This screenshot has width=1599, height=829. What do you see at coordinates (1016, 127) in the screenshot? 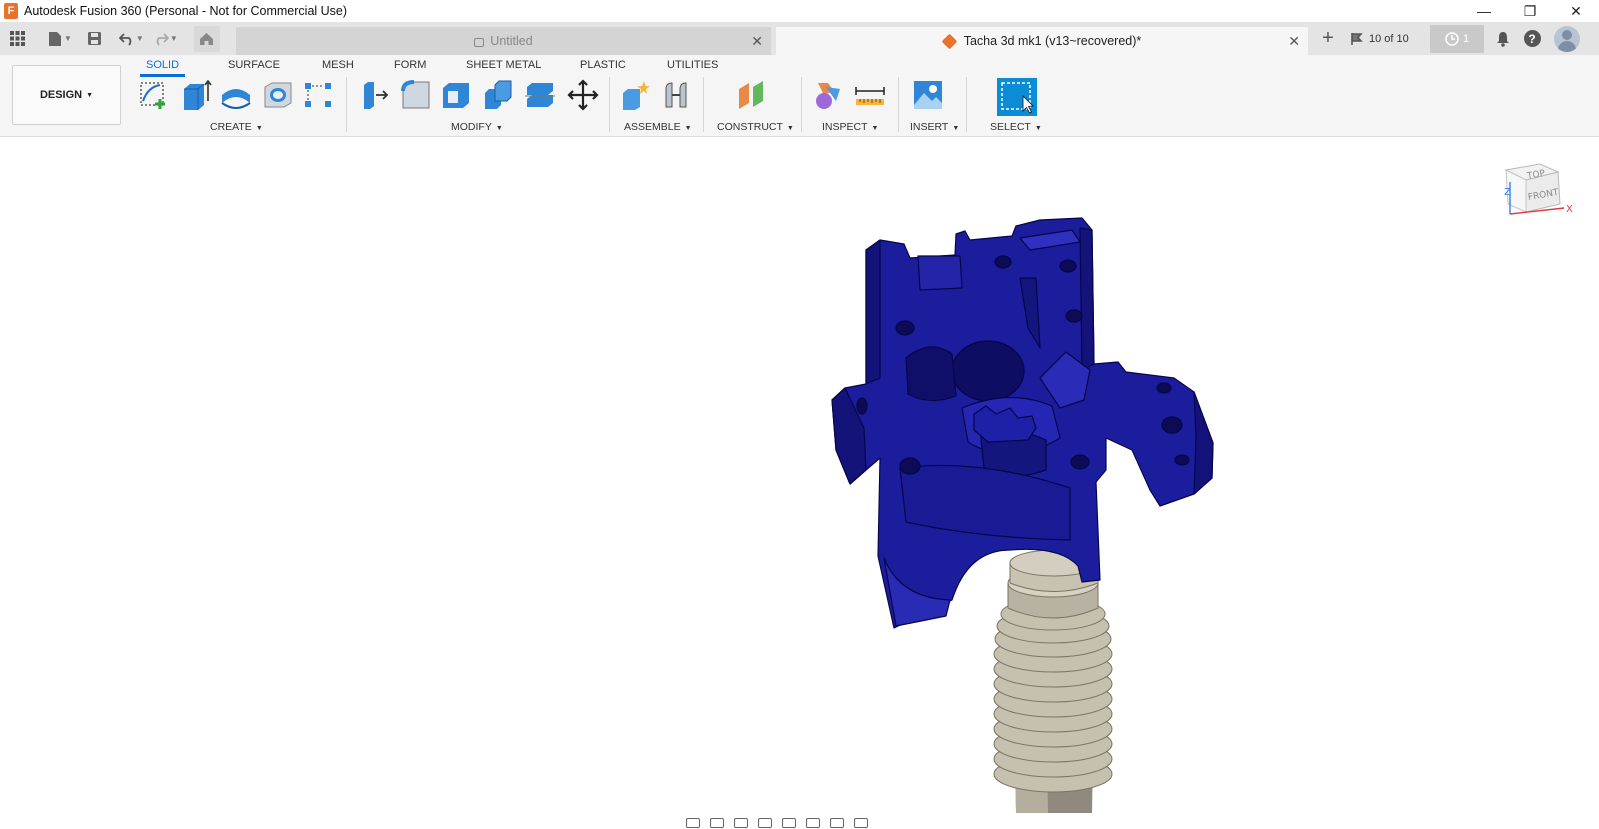
I see `select-panel-button: SELECT ▼` at bounding box center [1016, 127].